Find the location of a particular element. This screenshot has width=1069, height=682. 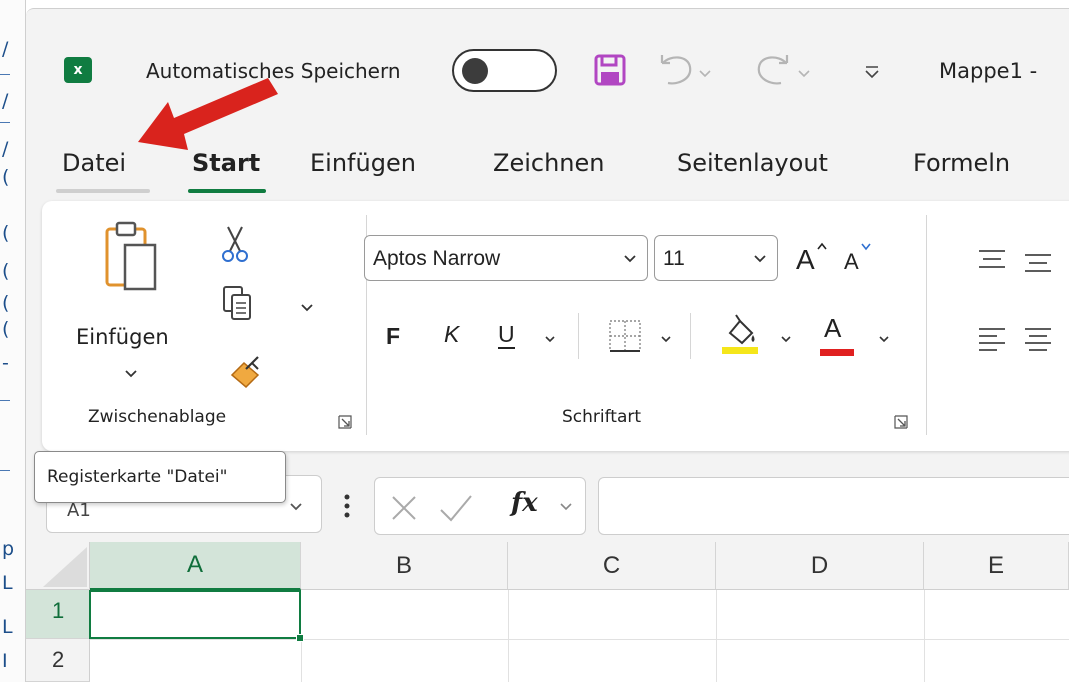

tab-formeln: Formeln is located at coordinates (961, 163).